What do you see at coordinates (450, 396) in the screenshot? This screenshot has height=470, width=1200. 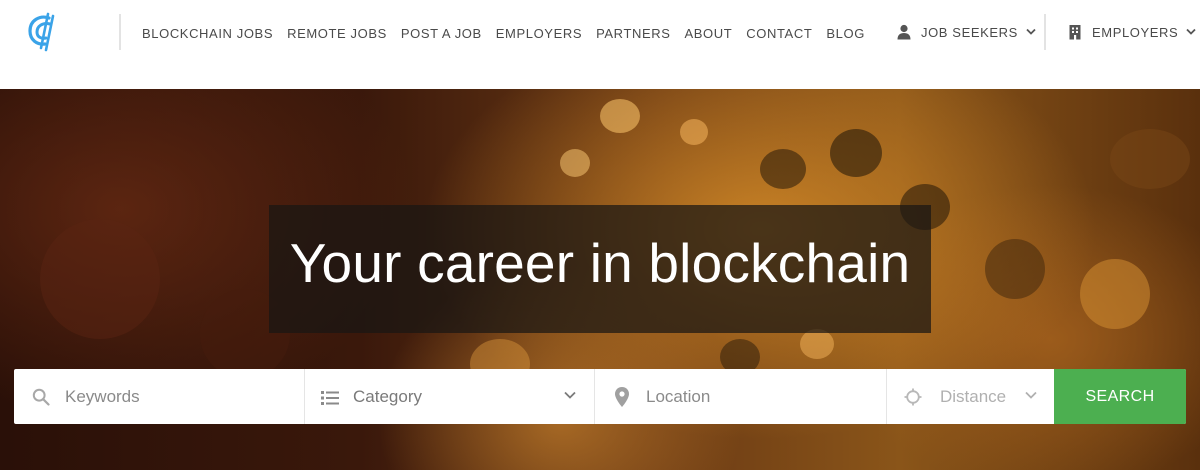 I see `category-select: Category` at bounding box center [450, 396].